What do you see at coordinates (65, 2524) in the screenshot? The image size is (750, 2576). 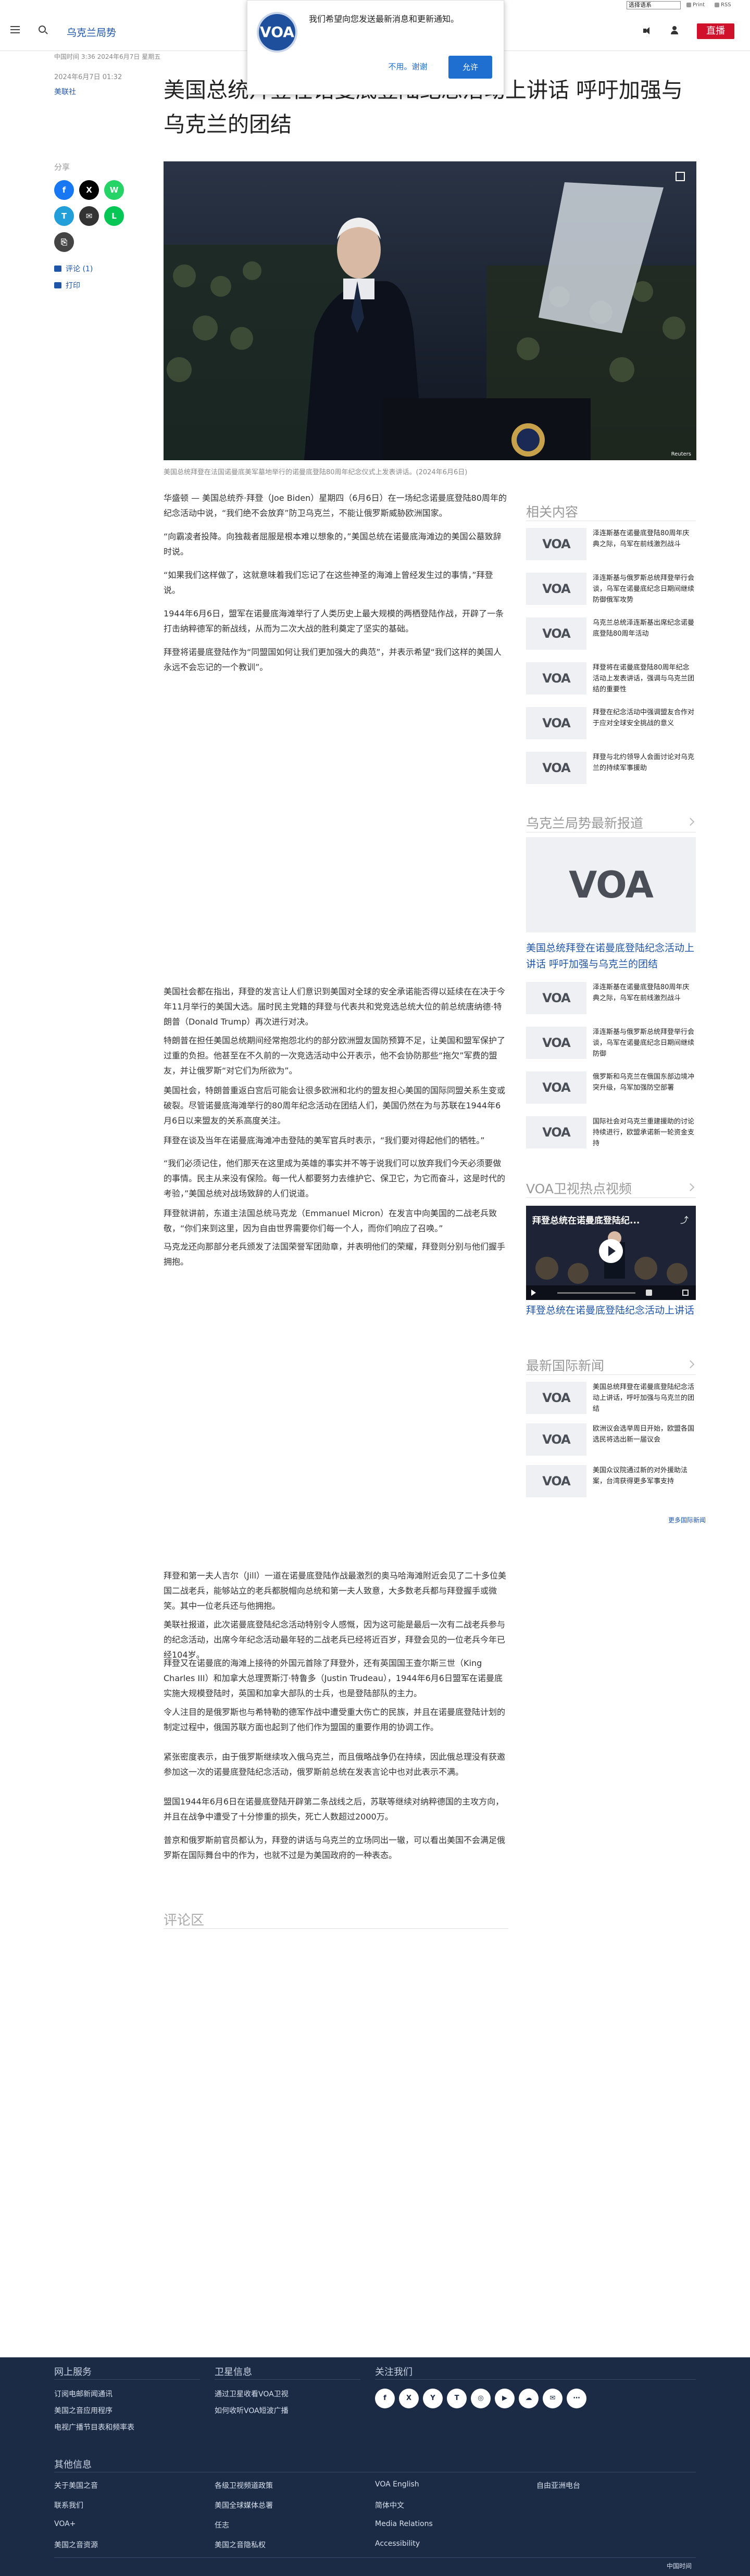 I see `footer-link: VOA+` at bounding box center [65, 2524].